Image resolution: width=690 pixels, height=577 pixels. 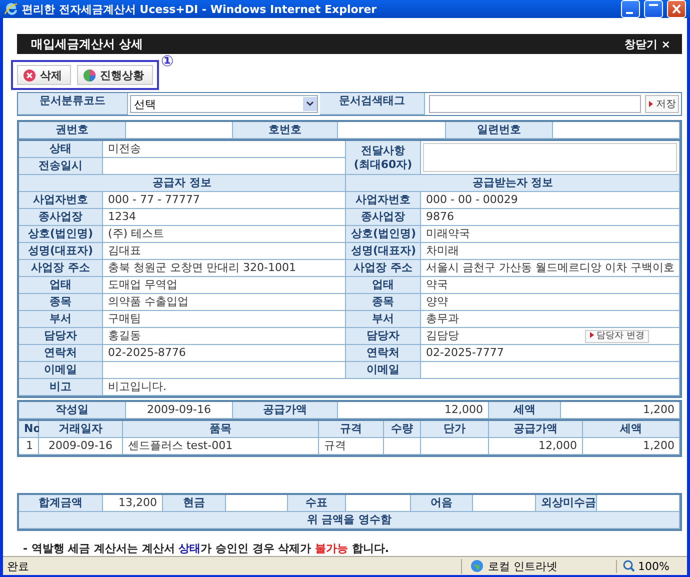 I want to click on field-label: 문서분류코드, so click(x=73, y=104).